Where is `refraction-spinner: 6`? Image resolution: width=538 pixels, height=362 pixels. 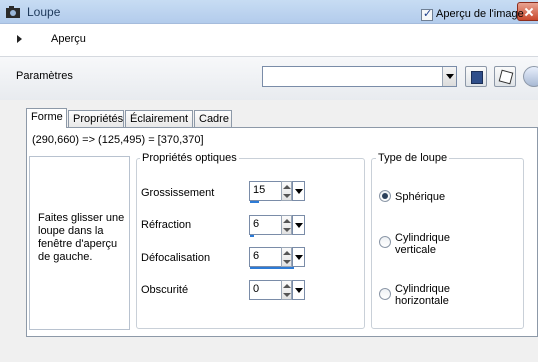 refraction-spinner: 6 is located at coordinates (277, 225).